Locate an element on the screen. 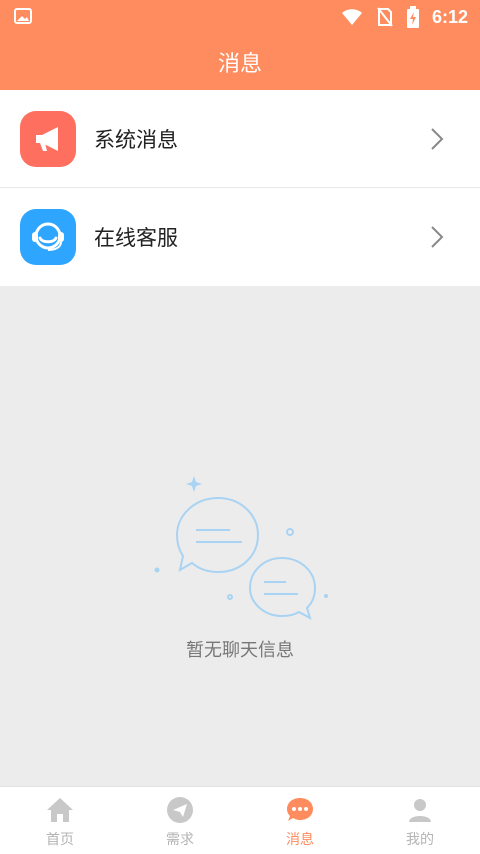  tab-home: 首页 is located at coordinates (60, 820).